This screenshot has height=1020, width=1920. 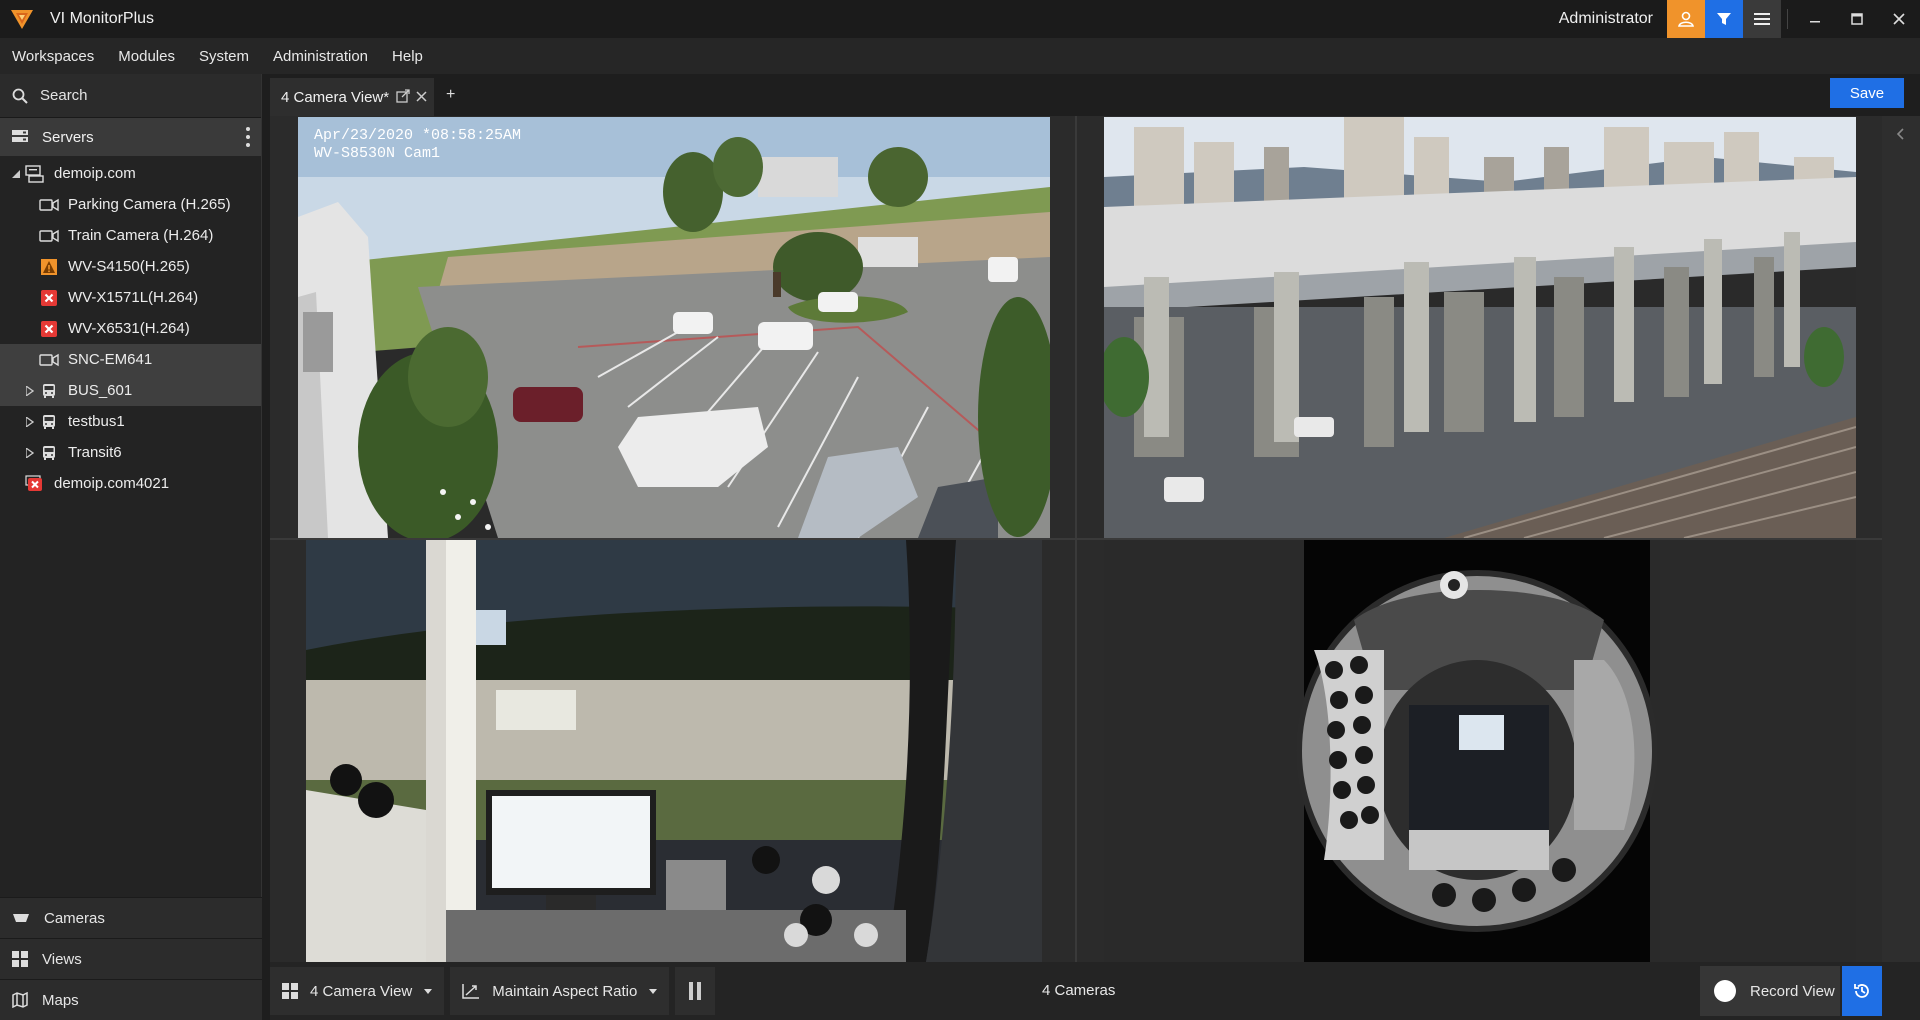 What do you see at coordinates (1770, 991) in the screenshot?
I see `record-view-toggle: Record View` at bounding box center [1770, 991].